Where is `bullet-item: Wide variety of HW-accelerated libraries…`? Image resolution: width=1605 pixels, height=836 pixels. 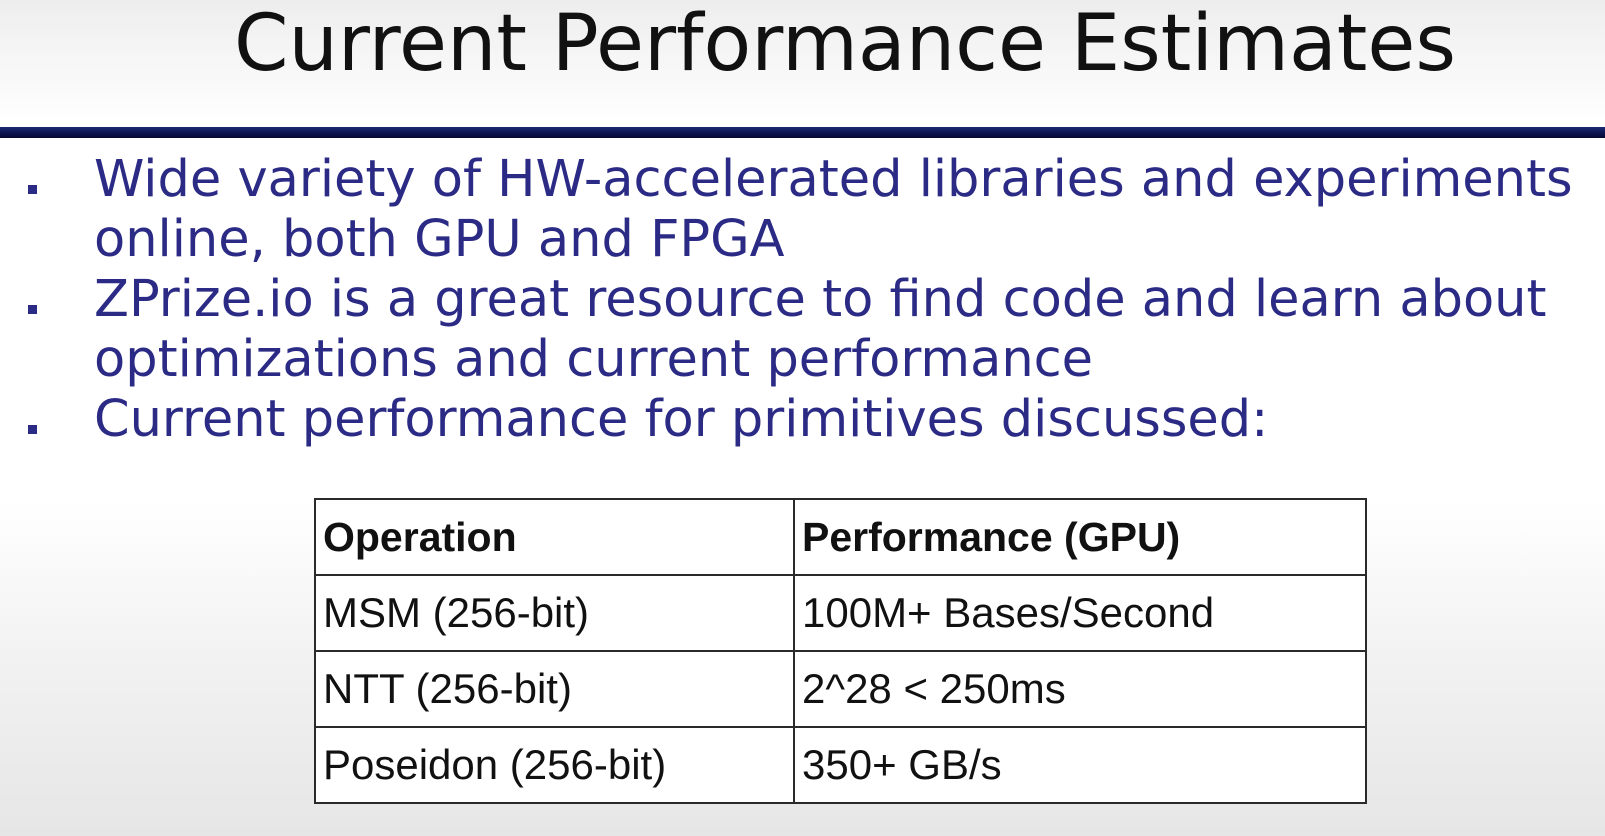
bullet-item: Wide variety of HW-accelerated libraries… is located at coordinates (802, 210).